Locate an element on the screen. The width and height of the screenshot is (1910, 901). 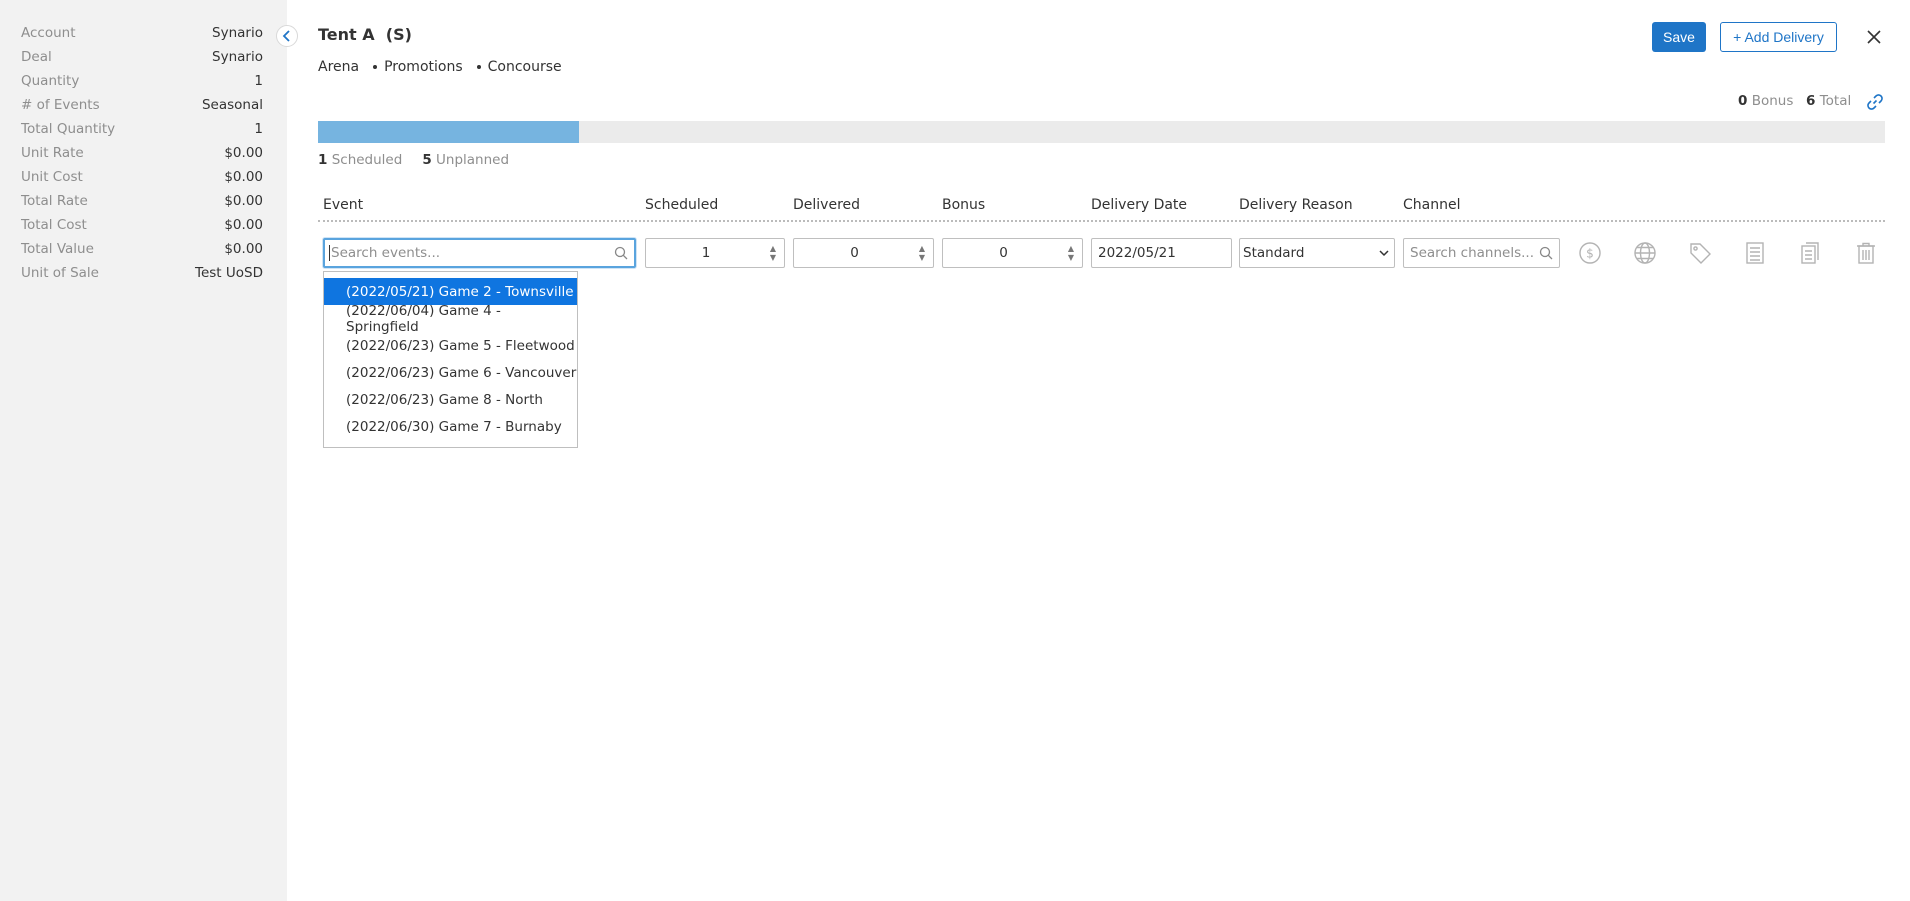
event-option: (2022/06/23) Game 6 - Vancouver is located at coordinates (450, 372).